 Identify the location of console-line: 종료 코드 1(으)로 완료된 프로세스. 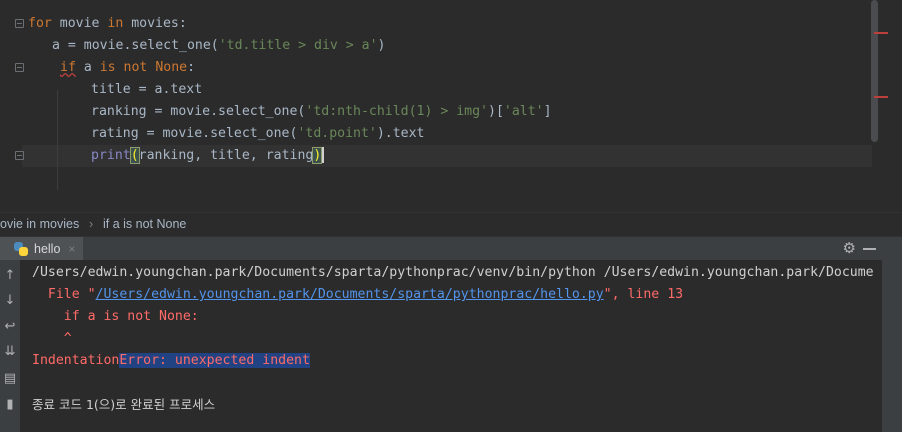
(124, 404).